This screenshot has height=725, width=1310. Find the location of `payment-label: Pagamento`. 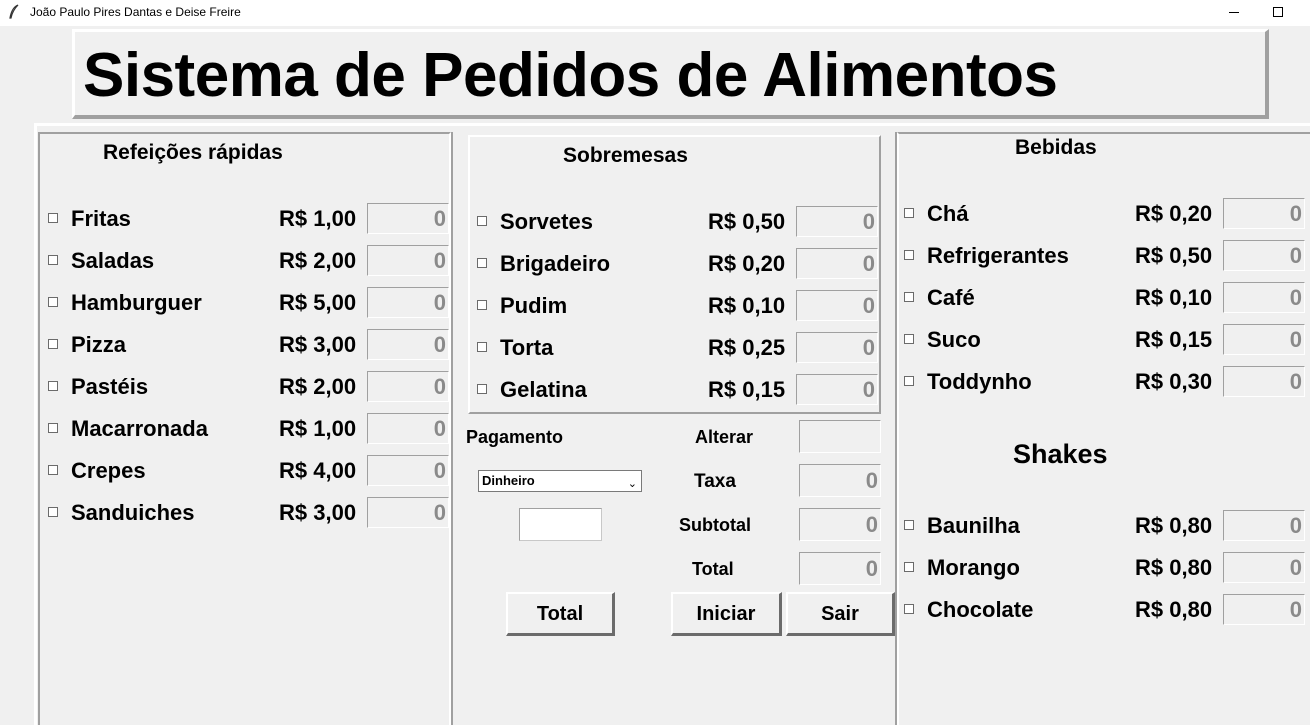

payment-label: Pagamento is located at coordinates (515, 437).